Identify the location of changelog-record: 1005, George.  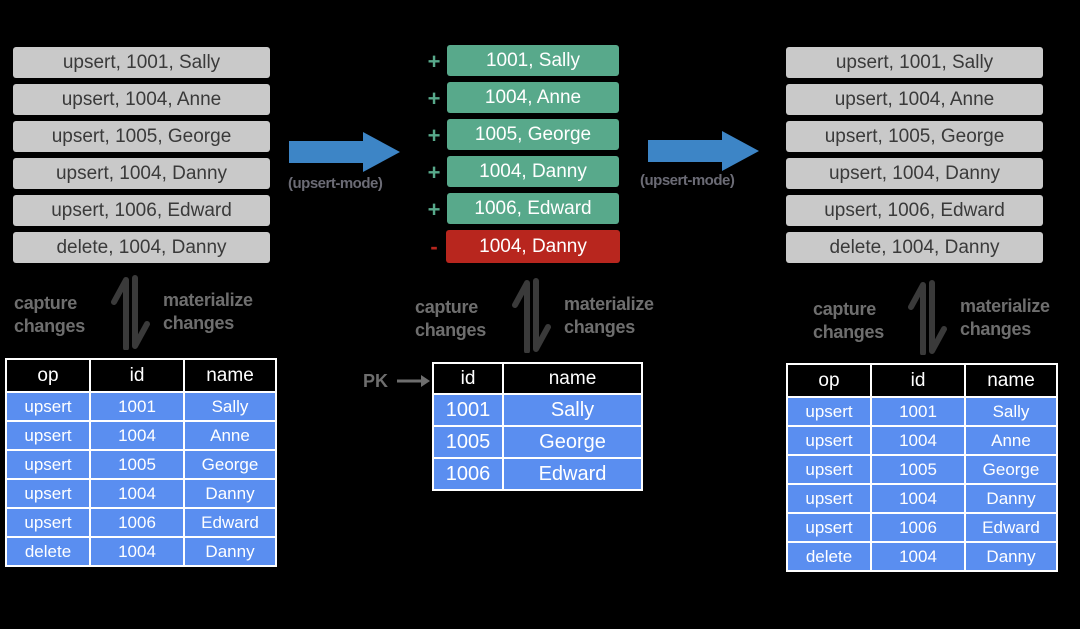
(533, 134).